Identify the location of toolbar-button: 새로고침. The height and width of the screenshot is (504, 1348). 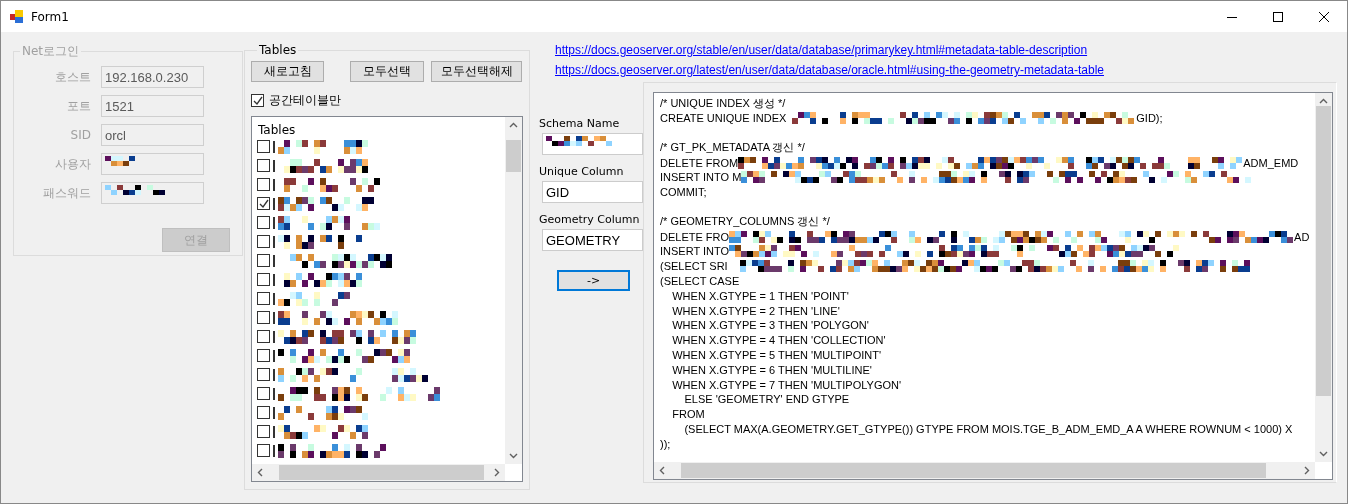
(287, 71).